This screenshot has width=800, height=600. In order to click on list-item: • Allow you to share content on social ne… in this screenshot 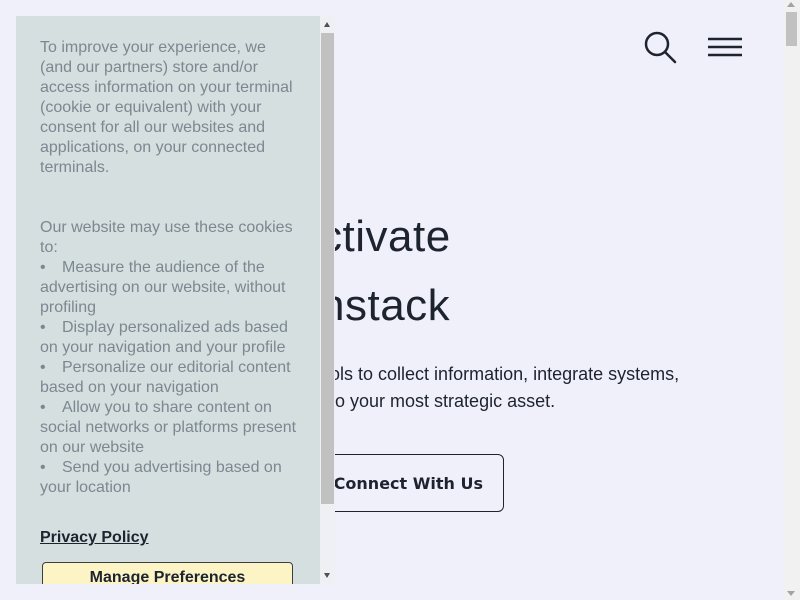, I will do `click(168, 427)`.